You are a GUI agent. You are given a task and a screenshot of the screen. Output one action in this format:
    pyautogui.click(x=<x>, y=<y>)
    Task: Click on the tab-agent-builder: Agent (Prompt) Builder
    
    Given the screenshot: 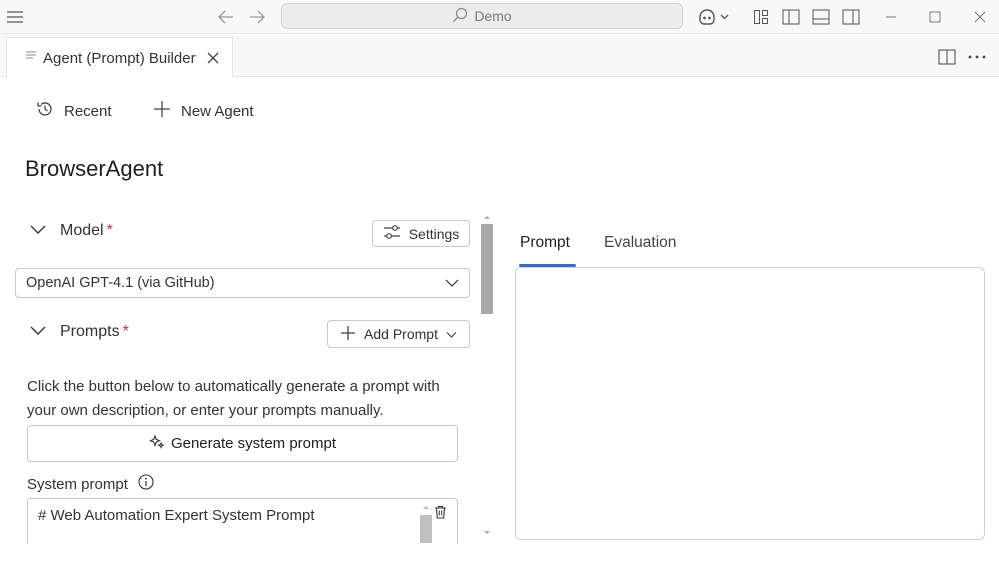 What is the action you would take?
    pyautogui.click(x=119, y=57)
    